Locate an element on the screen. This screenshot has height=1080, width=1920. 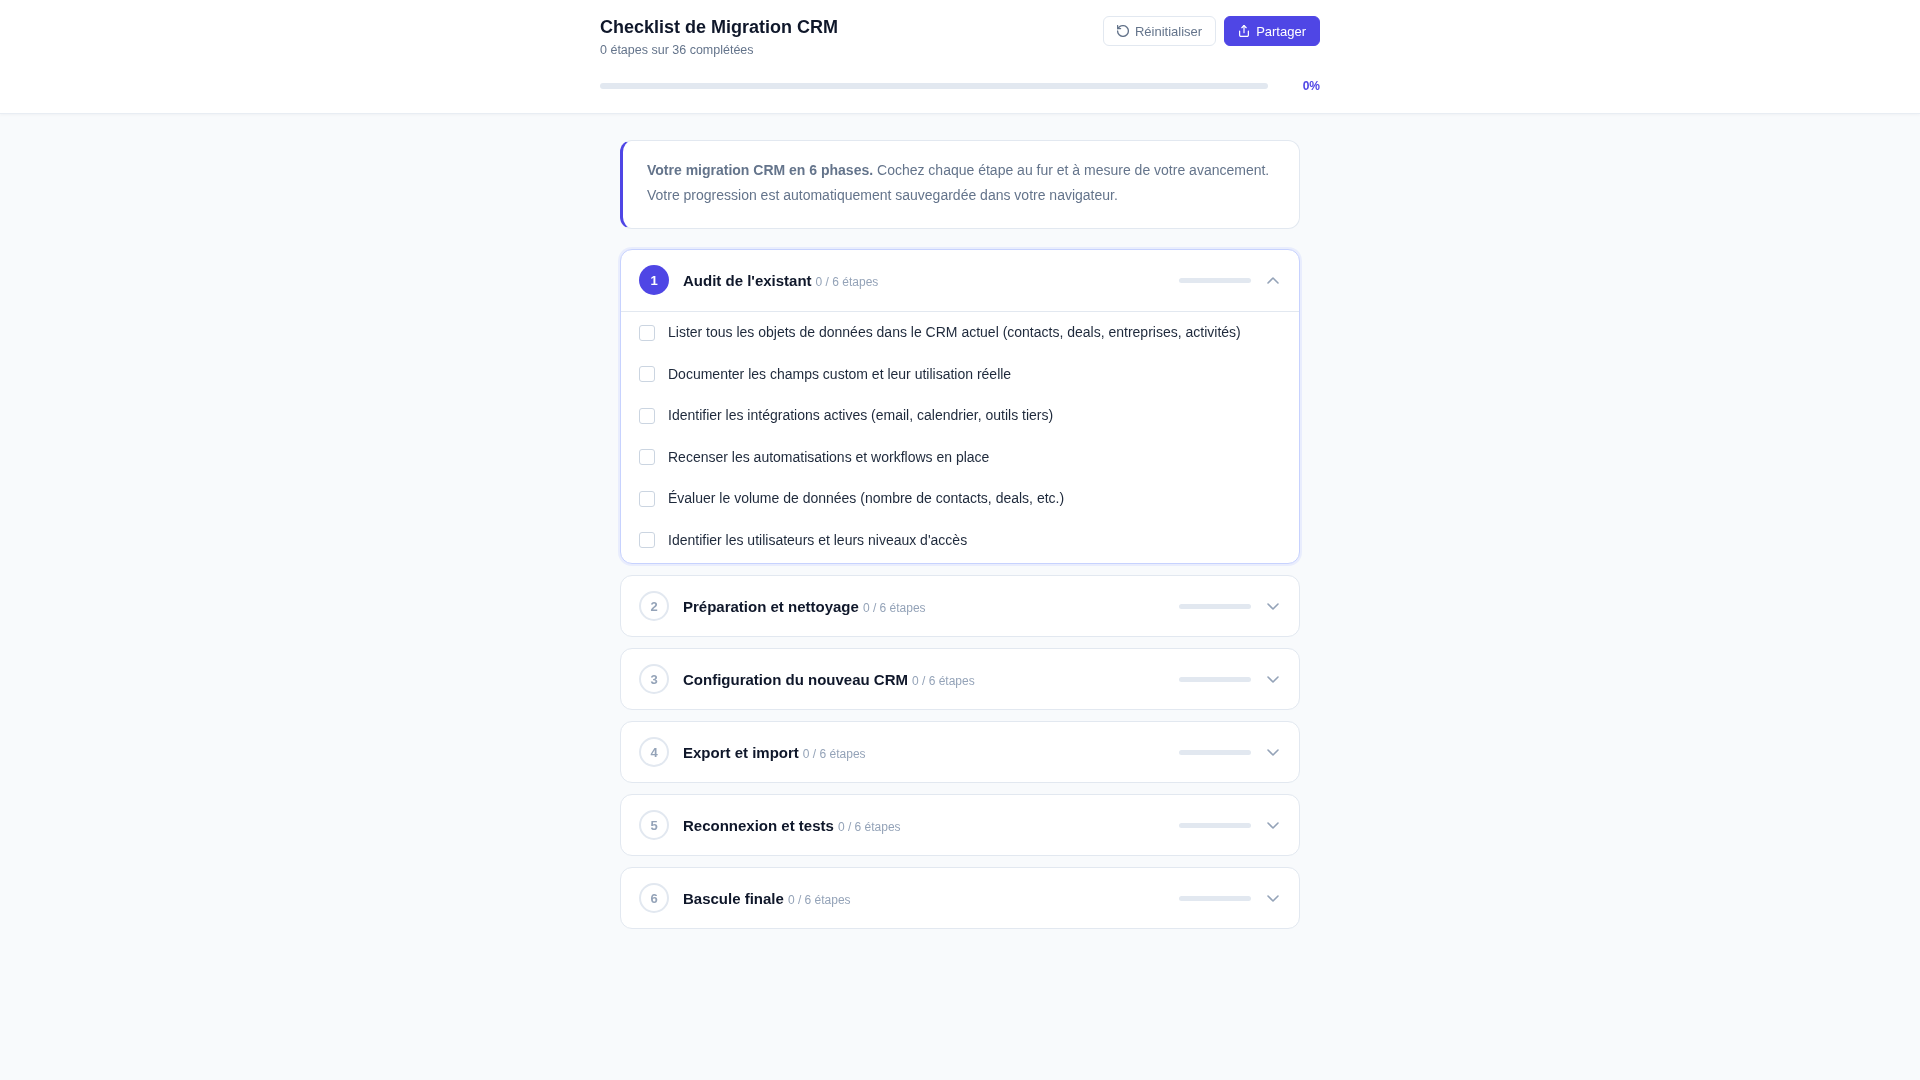
step-label: Lister tous les objets de données dans le CRM actuel (contacts, deals, entreprises, activités) is located at coordinates (954, 332).